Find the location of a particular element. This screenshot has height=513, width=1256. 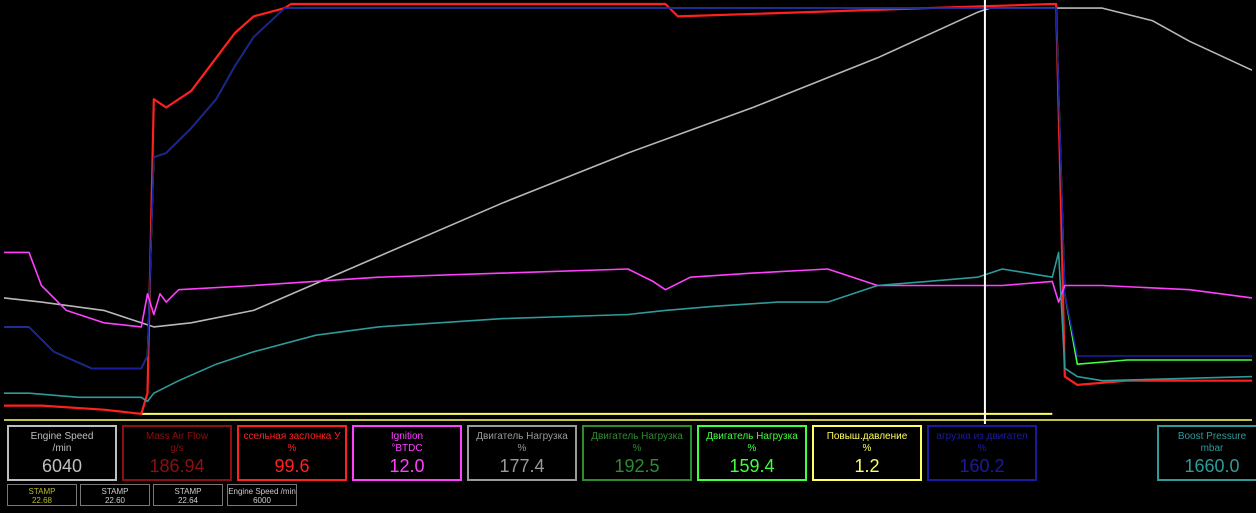

gauge-label: Boost Pressure is located at coordinates (1212, 436).